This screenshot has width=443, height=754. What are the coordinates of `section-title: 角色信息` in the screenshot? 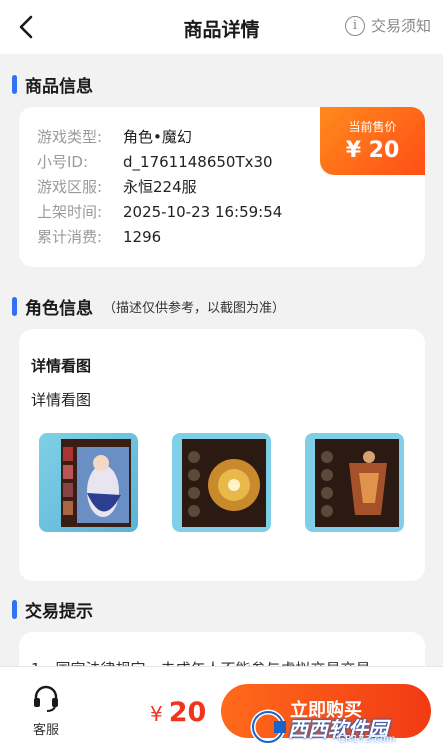 It's located at (59, 309).